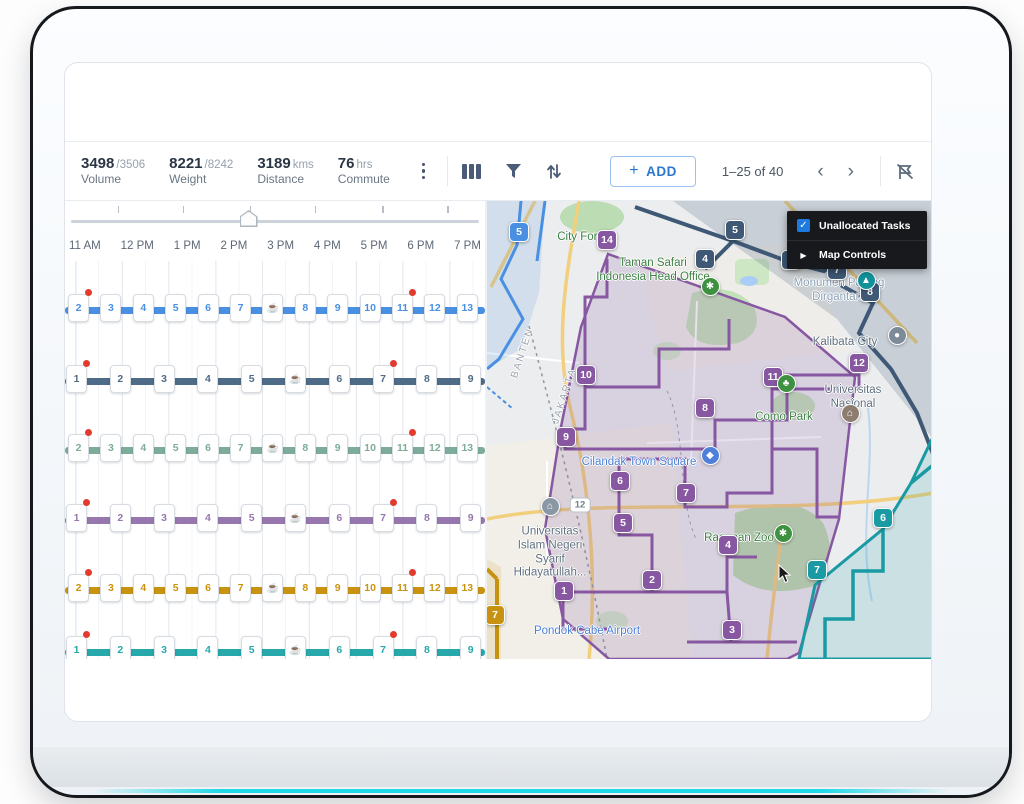  I want to click on slider-handle, so click(248, 218).